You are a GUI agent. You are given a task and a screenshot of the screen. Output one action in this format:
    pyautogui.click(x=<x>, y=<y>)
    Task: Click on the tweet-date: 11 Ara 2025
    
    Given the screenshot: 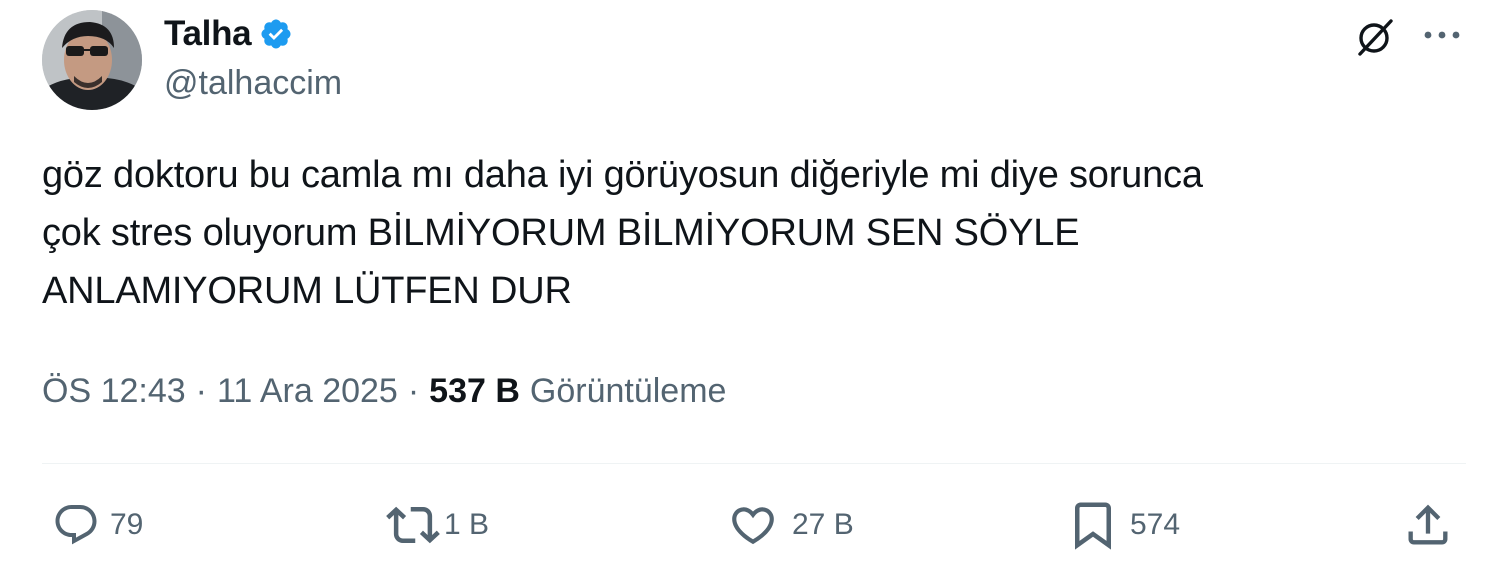 What is the action you would take?
    pyautogui.click(x=307, y=391)
    